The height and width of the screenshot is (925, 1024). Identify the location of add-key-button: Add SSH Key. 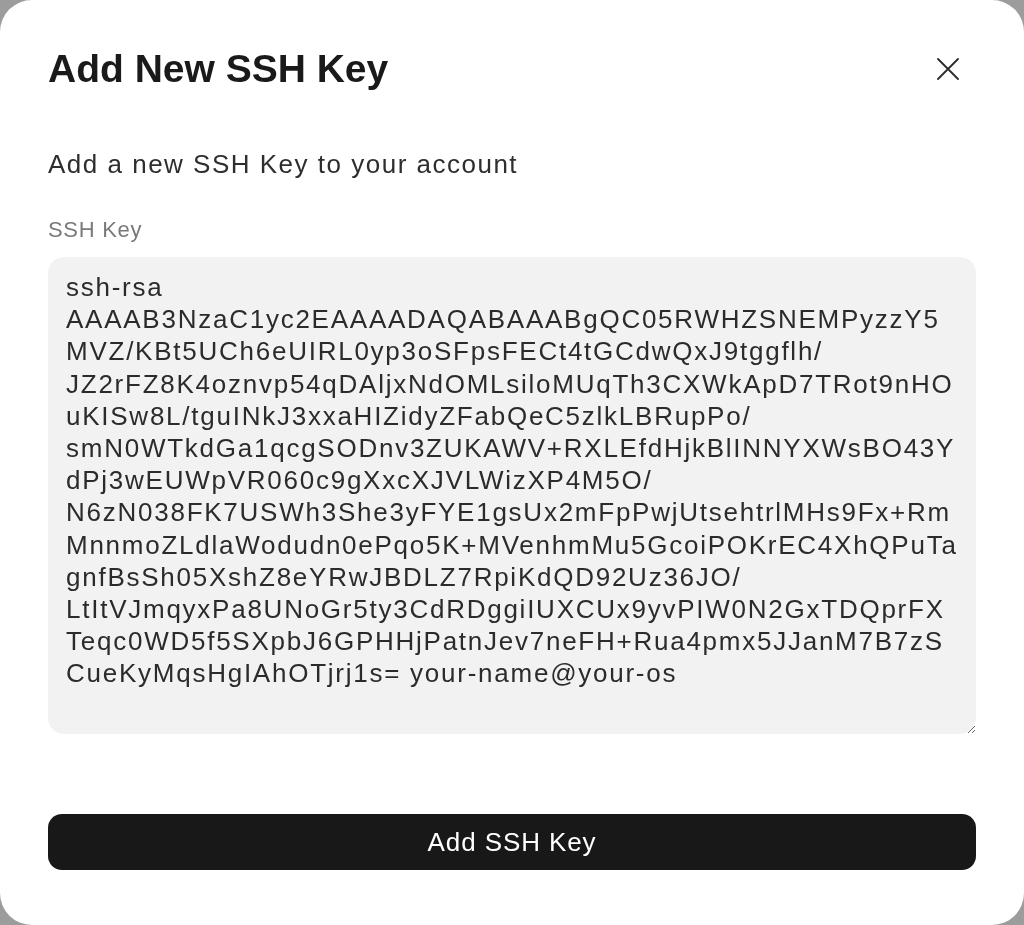
(512, 842).